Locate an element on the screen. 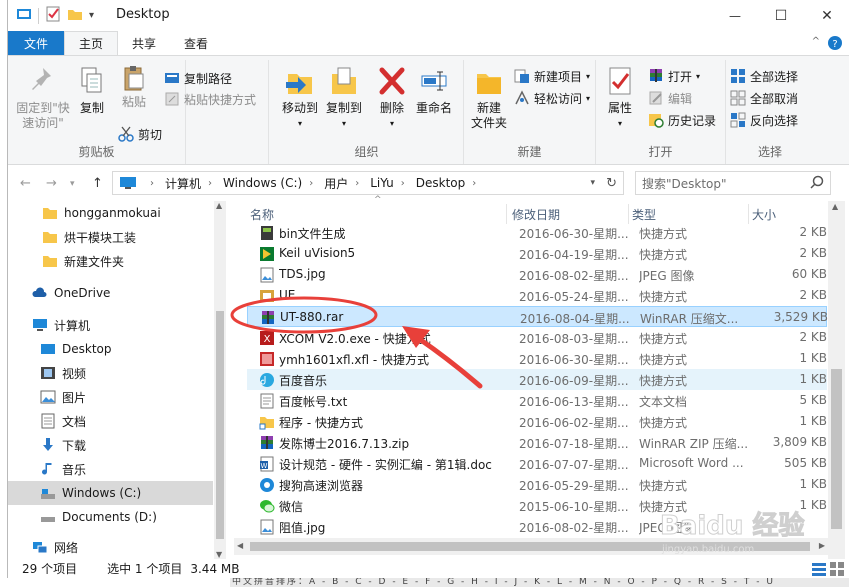 The height and width of the screenshot is (587, 849). breadcrumb-drive-c: Windows (C:) › is located at coordinates (271, 183).